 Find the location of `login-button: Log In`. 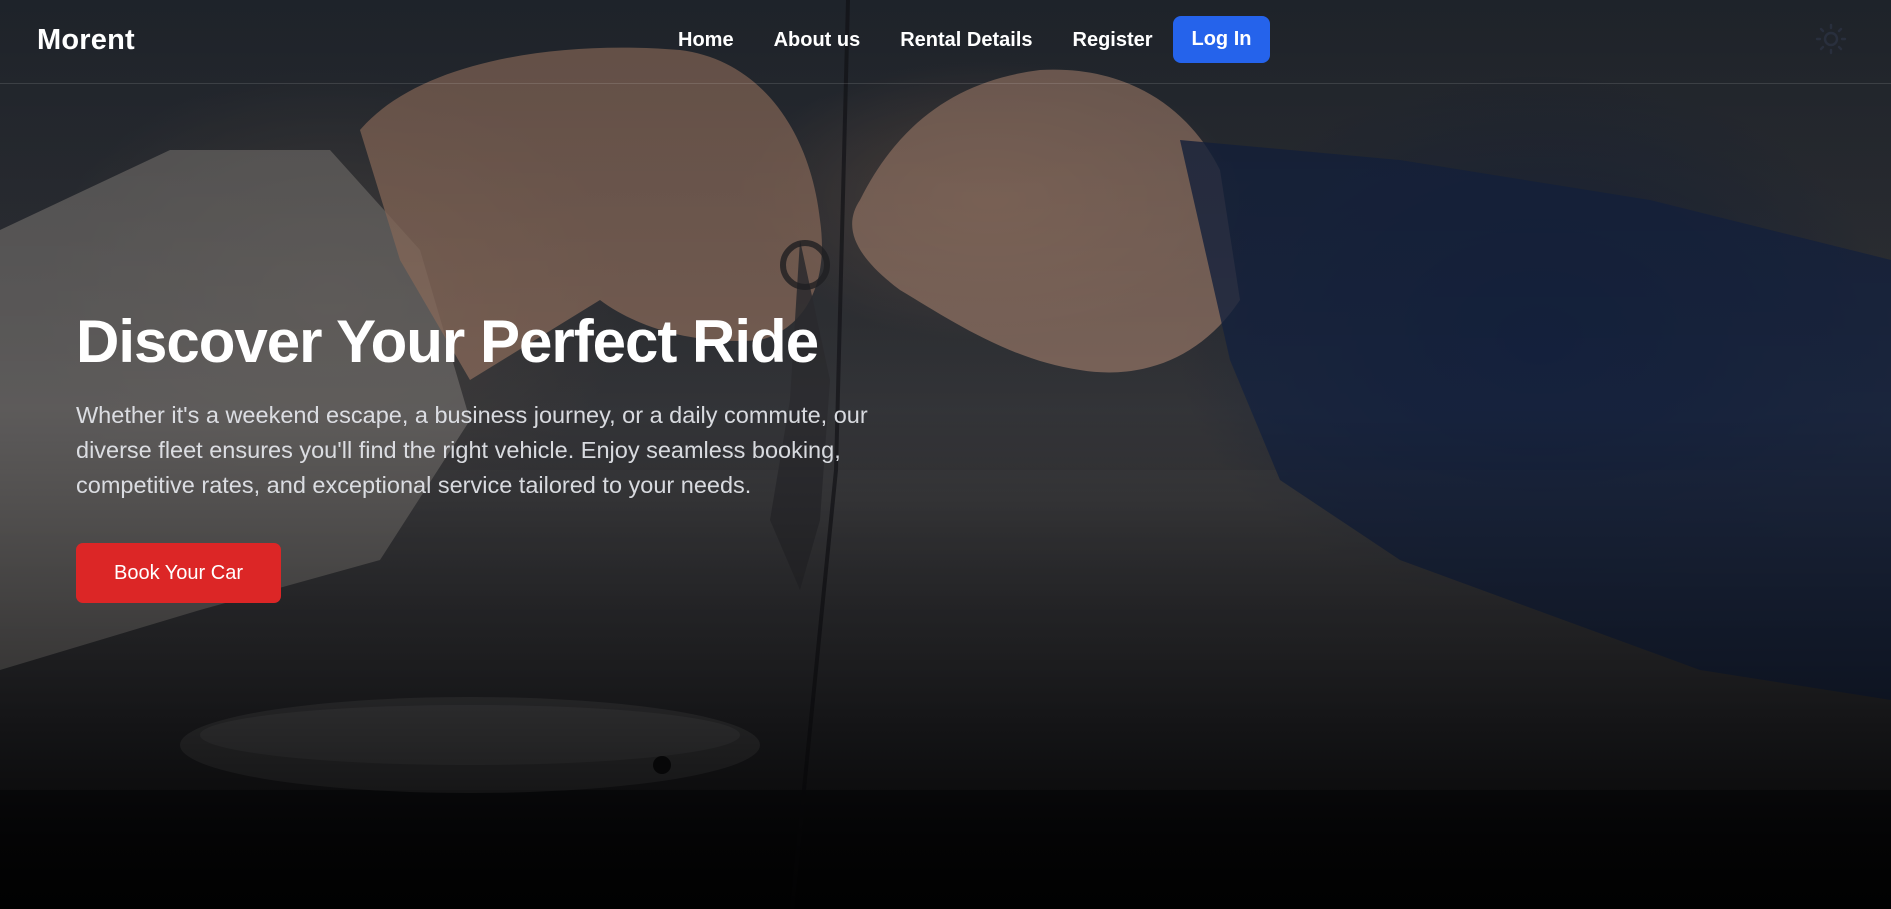

login-button: Log In is located at coordinates (1221, 39).